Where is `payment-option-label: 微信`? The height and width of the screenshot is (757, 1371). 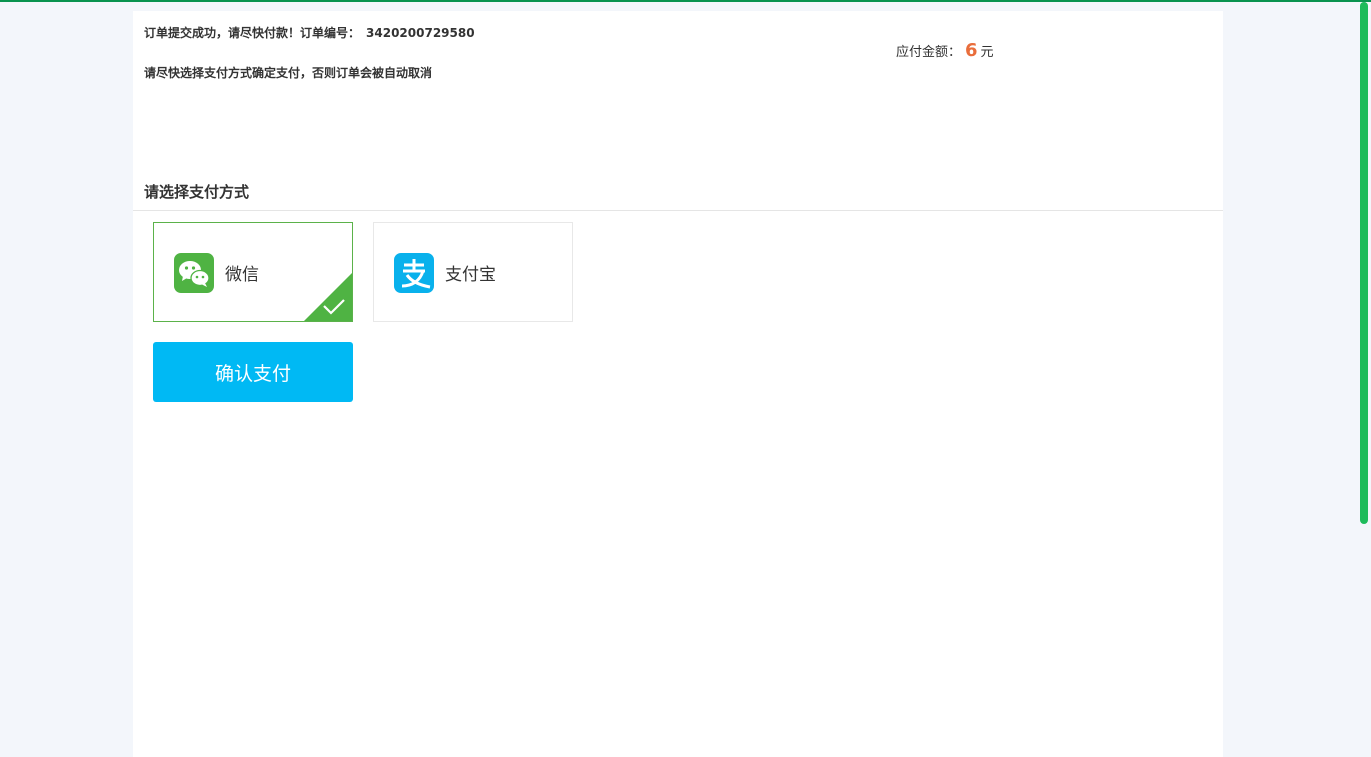 payment-option-label: 微信 is located at coordinates (242, 275).